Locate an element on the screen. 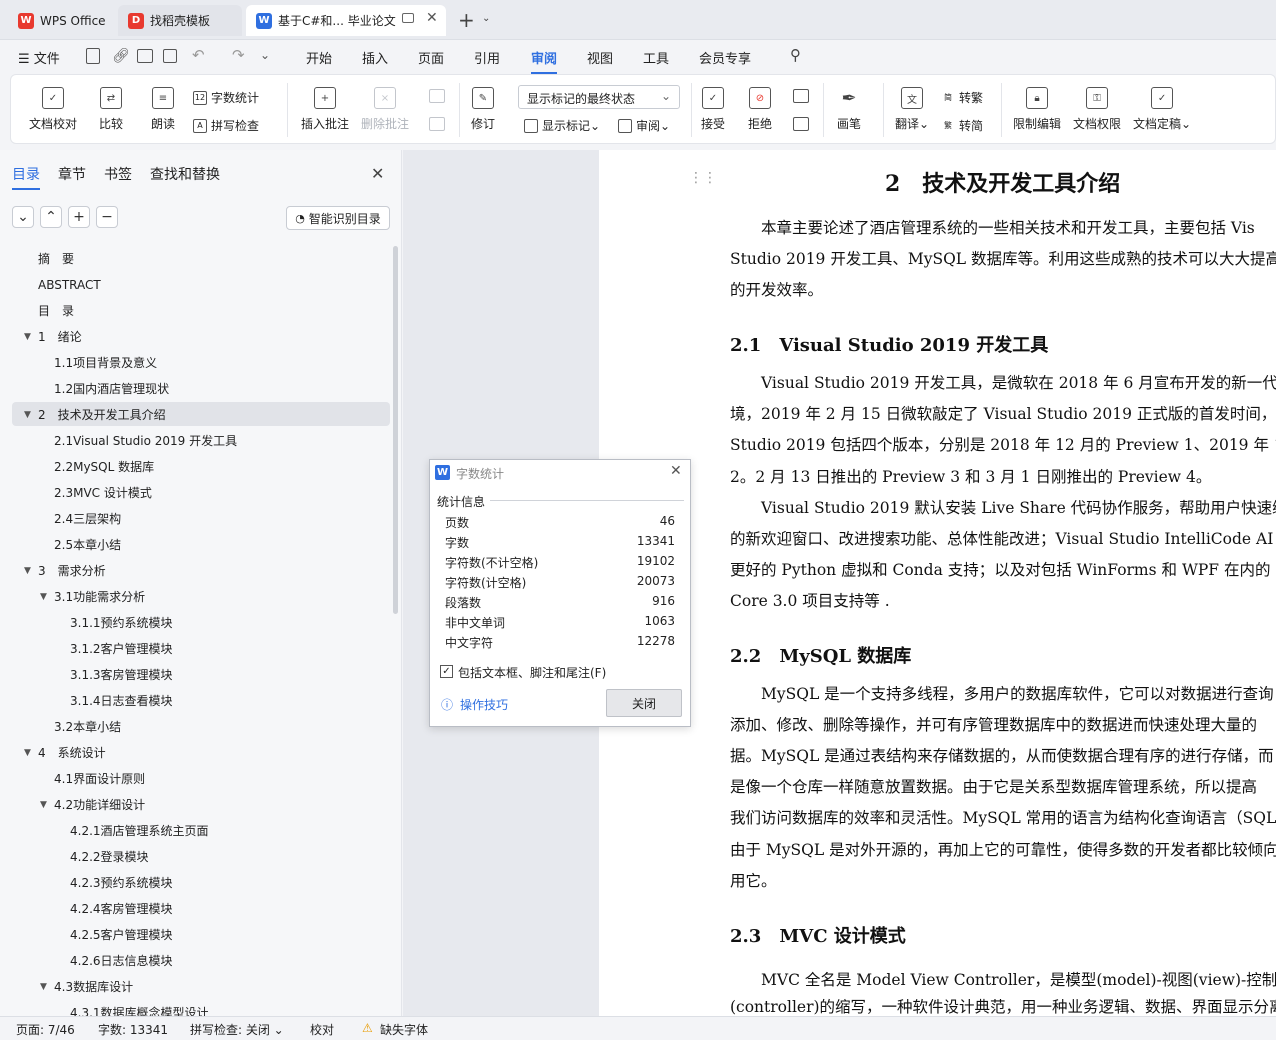  status-missing-font: 缺失字体 is located at coordinates (404, 1029).